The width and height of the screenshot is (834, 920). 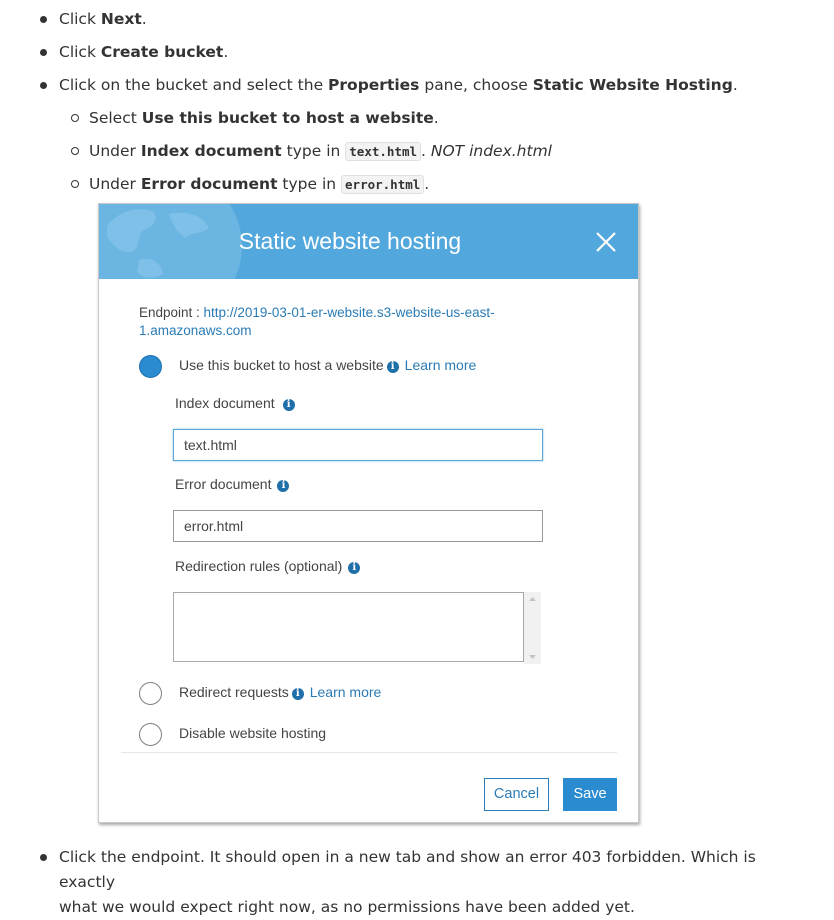 What do you see at coordinates (532, 599) in the screenshot?
I see `scroll-up-icon` at bounding box center [532, 599].